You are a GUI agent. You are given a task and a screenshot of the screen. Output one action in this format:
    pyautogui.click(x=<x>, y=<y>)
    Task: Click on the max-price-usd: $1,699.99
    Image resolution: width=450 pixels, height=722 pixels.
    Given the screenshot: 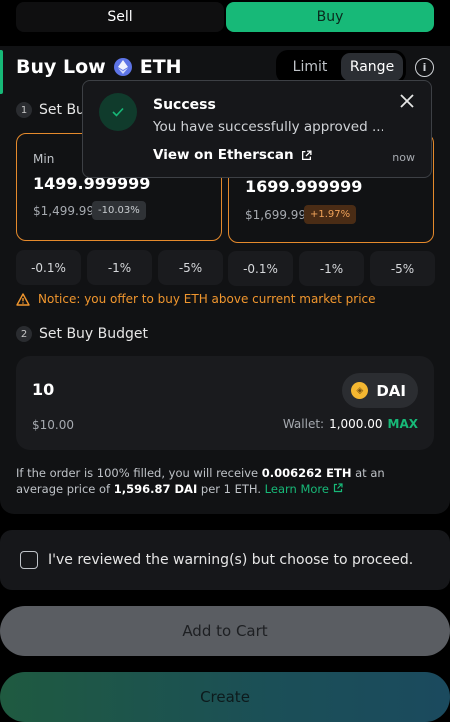 What is the action you would take?
    pyautogui.click(x=276, y=215)
    